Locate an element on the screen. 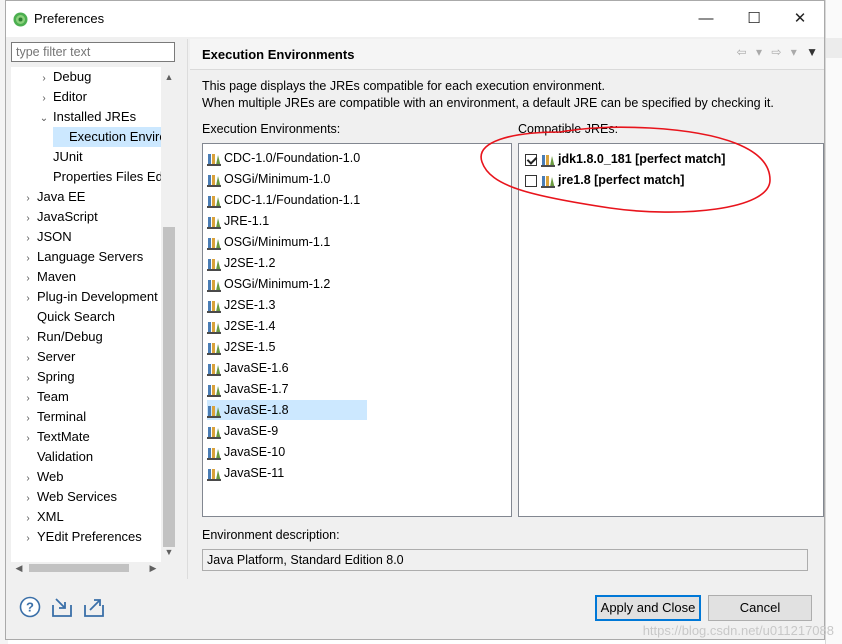 Image resolution: width=842 pixels, height=644 pixels. jre-item: jdk1.8.0_181 [perfect match] is located at coordinates (625, 159).